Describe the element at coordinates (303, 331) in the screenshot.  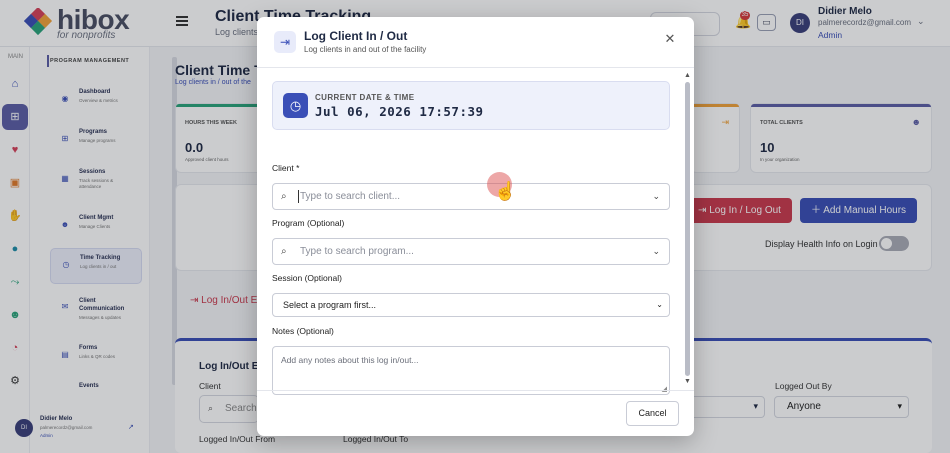
I see `notes-label: Notes (Optional)` at that location.